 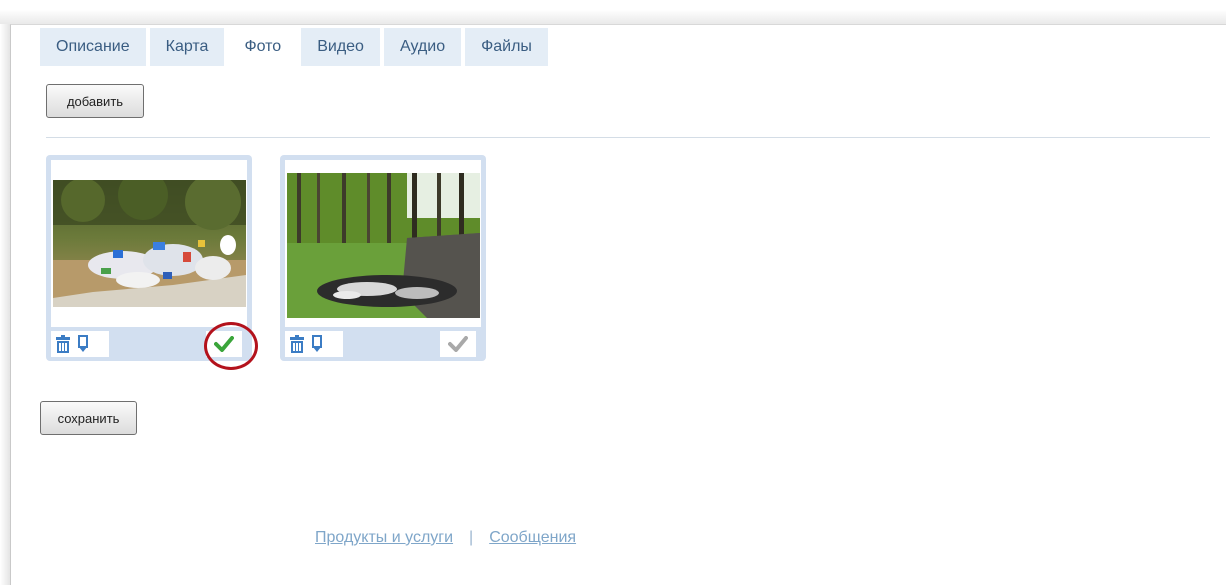 I want to click on tab-description: Описание, so click(x=93, y=47).